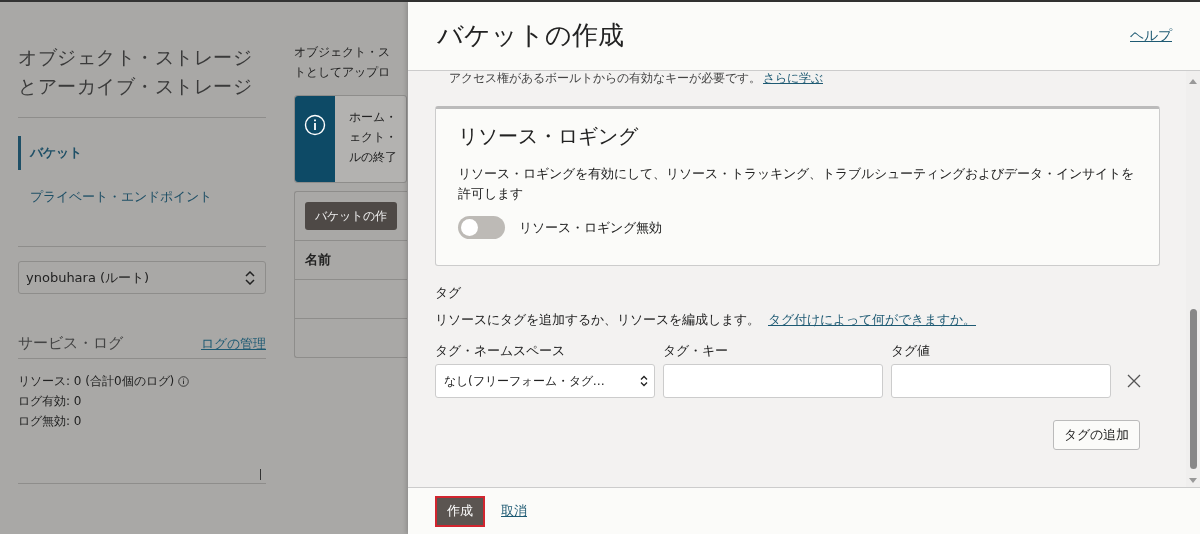  Describe the element at coordinates (448, 293) in the screenshot. I see `section-title: タグ` at that location.